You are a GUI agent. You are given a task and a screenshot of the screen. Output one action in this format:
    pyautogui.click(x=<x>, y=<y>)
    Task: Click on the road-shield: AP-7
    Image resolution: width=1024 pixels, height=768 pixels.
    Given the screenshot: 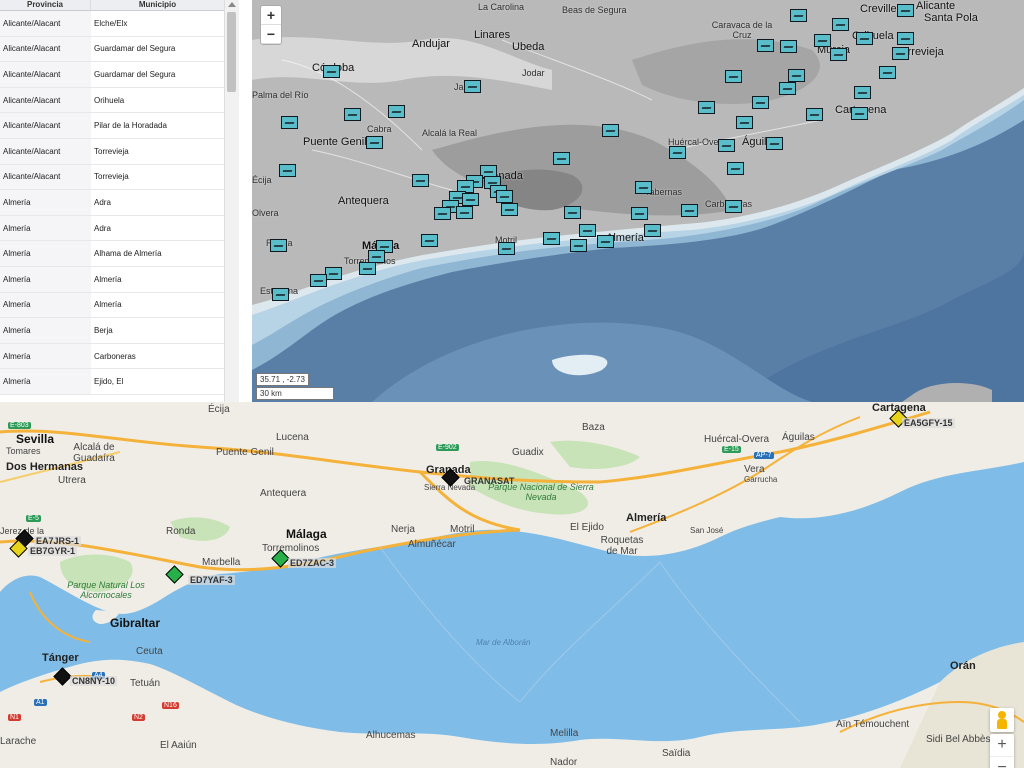 What is the action you would take?
    pyautogui.click(x=764, y=455)
    